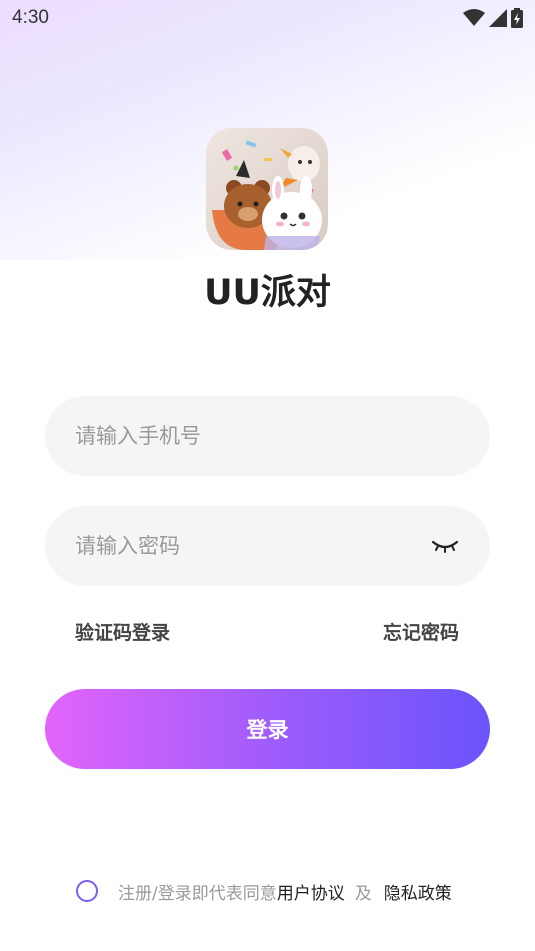 The height and width of the screenshot is (951, 535). I want to click on password-field, so click(267, 546).